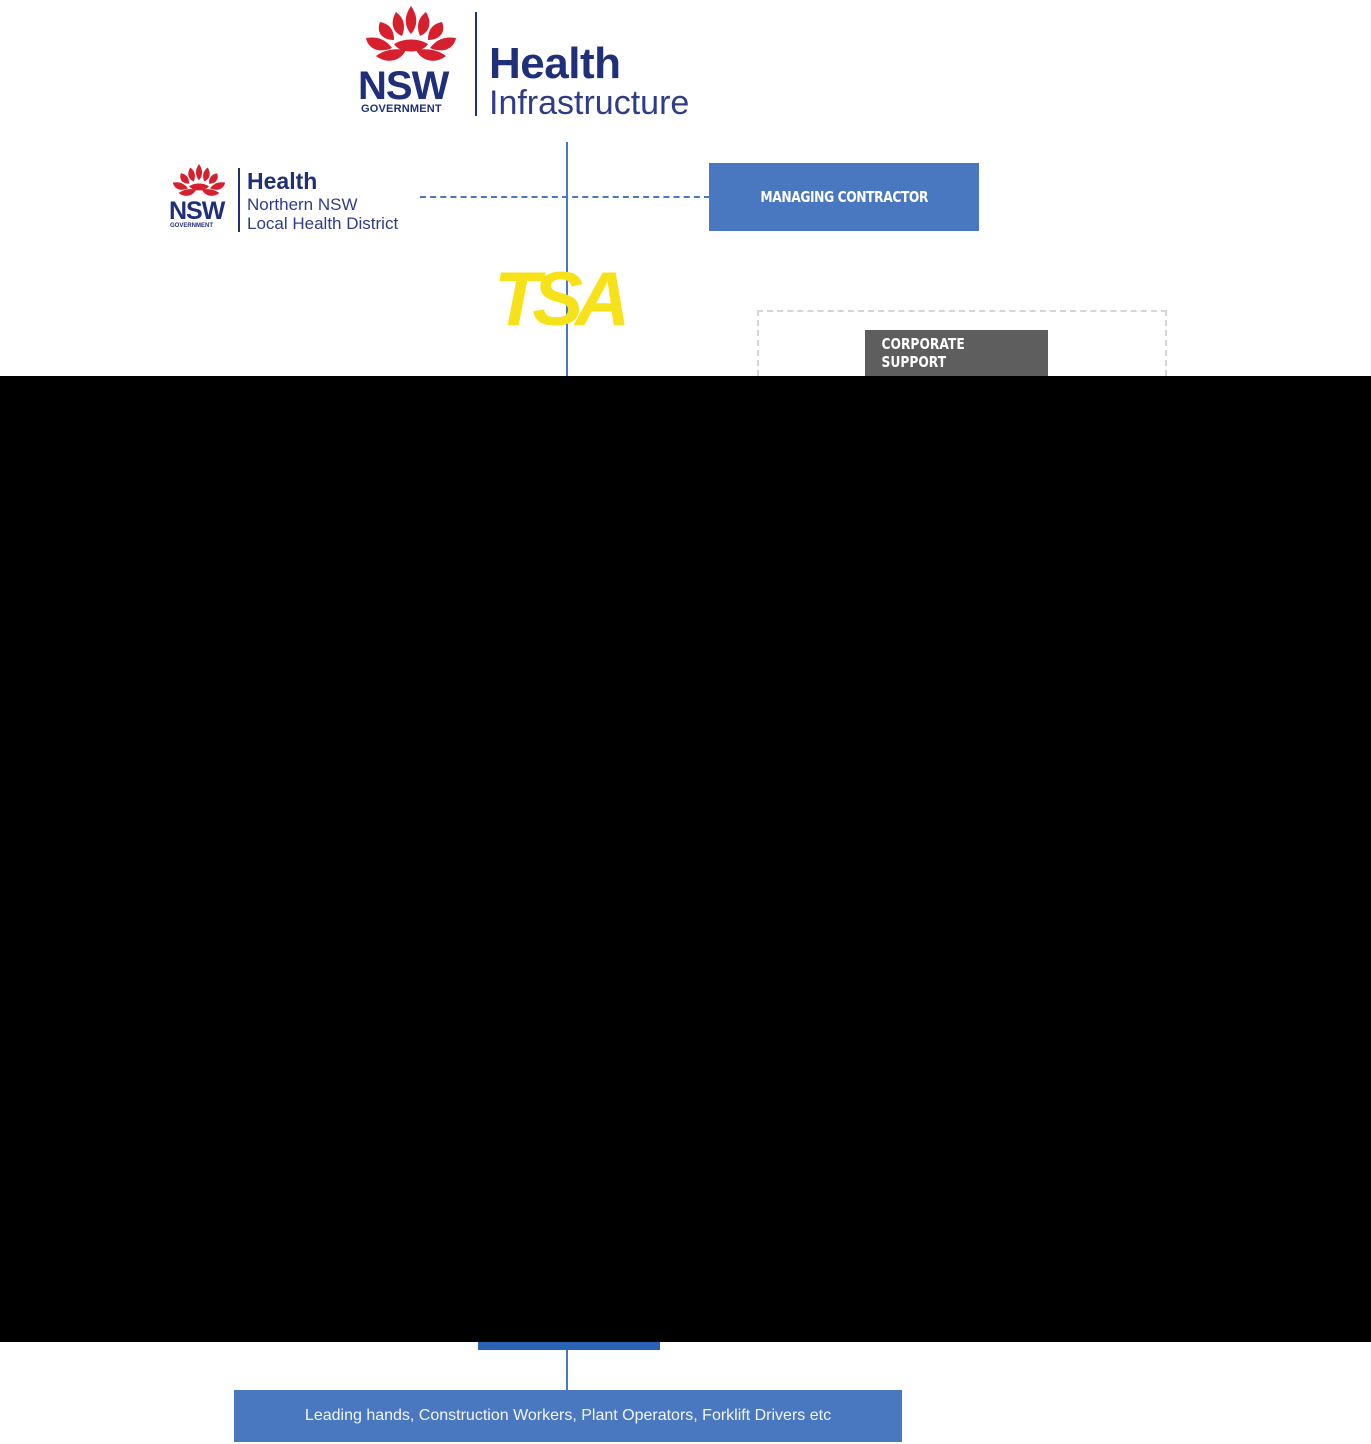 The height and width of the screenshot is (1444, 1371). I want to click on government-wordmark-small: GOVERNMENT, so click(192, 226).